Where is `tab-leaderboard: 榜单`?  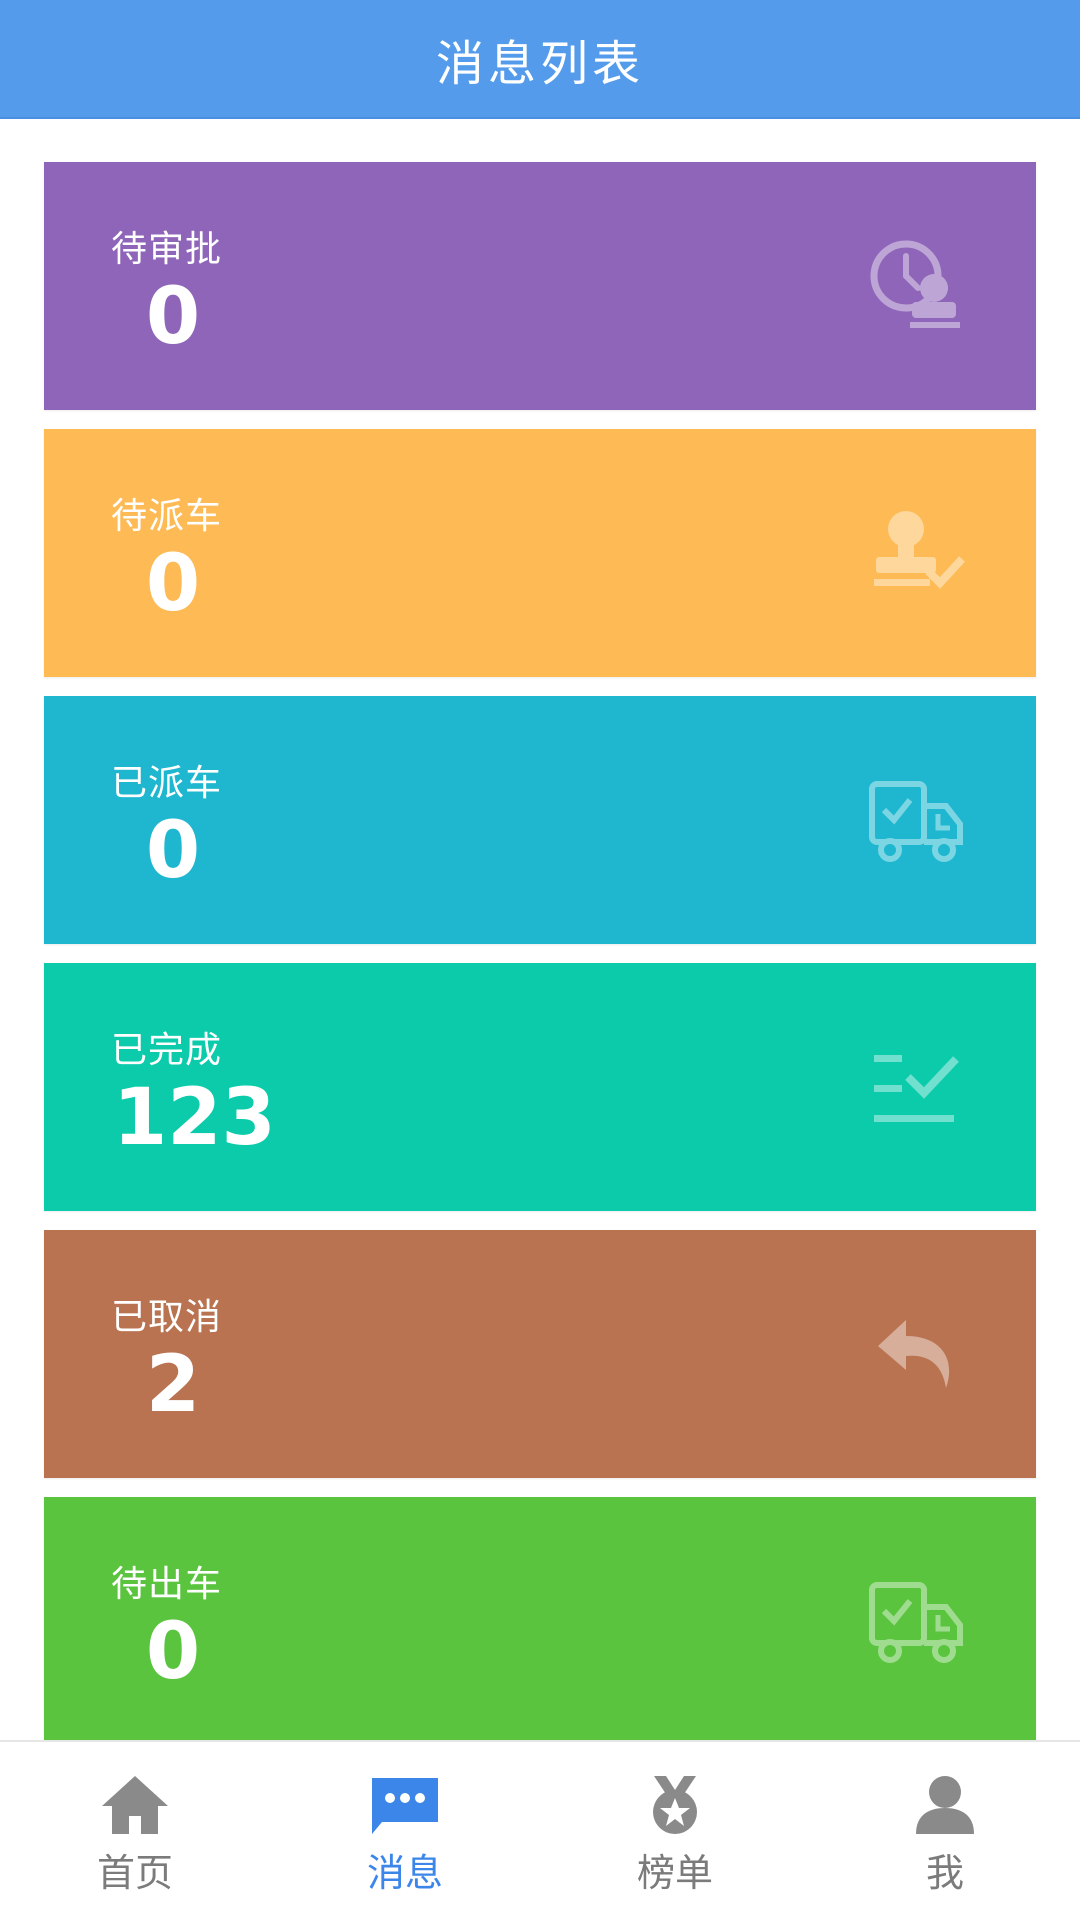
tab-leaderboard: 榜单 is located at coordinates (675, 1831).